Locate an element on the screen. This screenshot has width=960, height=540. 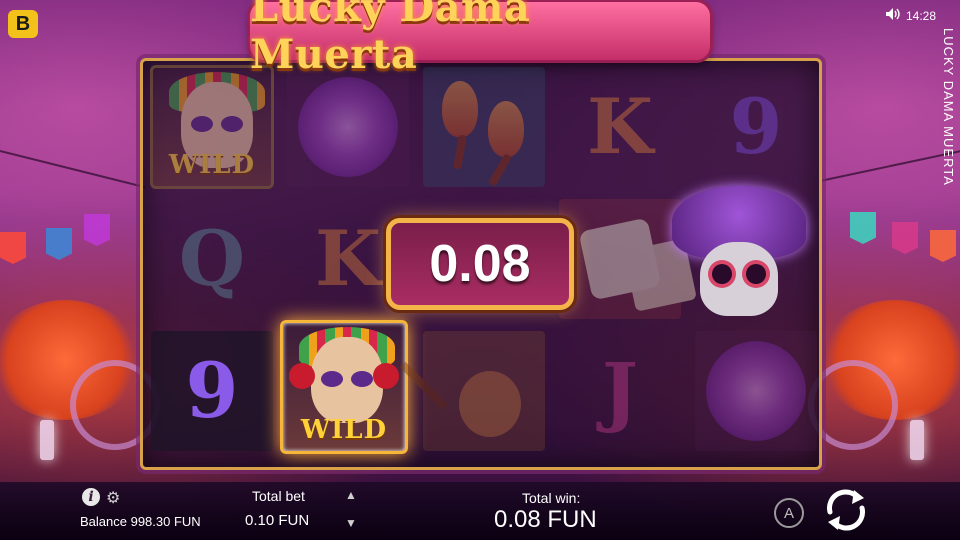
total-win-label: Total win: is located at coordinates (551, 498).